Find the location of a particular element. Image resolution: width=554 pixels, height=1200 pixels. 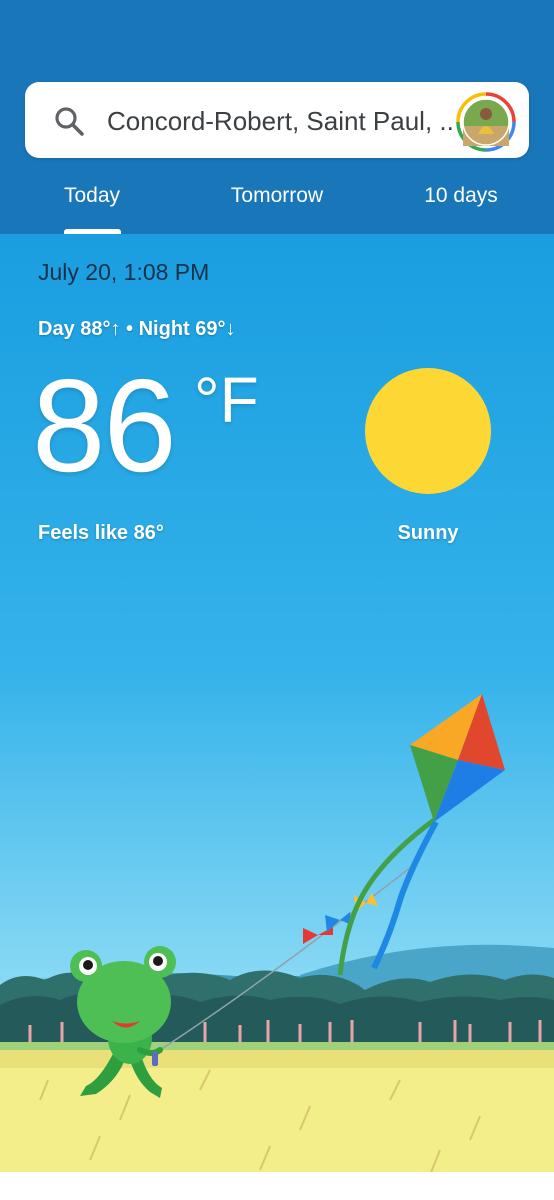

condition-label: Sunny is located at coordinates (428, 533).